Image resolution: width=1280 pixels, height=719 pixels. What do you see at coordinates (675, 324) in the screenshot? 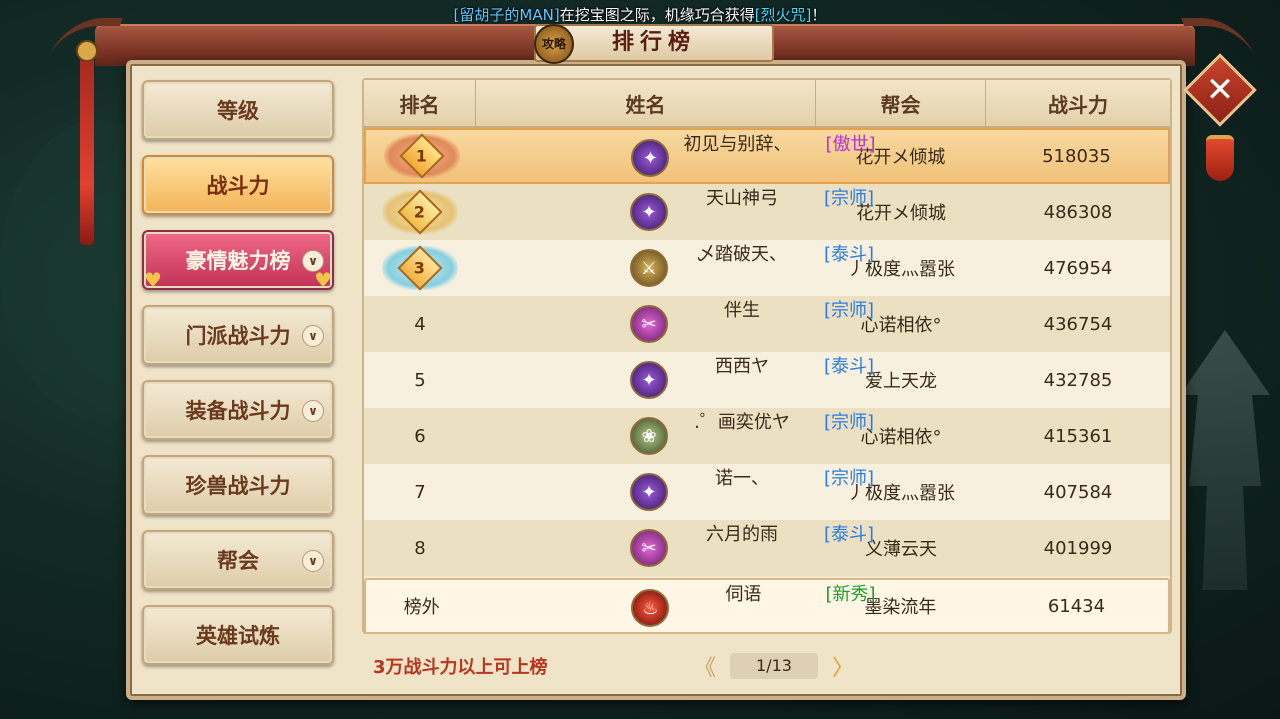
I see `name-cell: ✂ 伴生 [宗师]` at bounding box center [675, 324].